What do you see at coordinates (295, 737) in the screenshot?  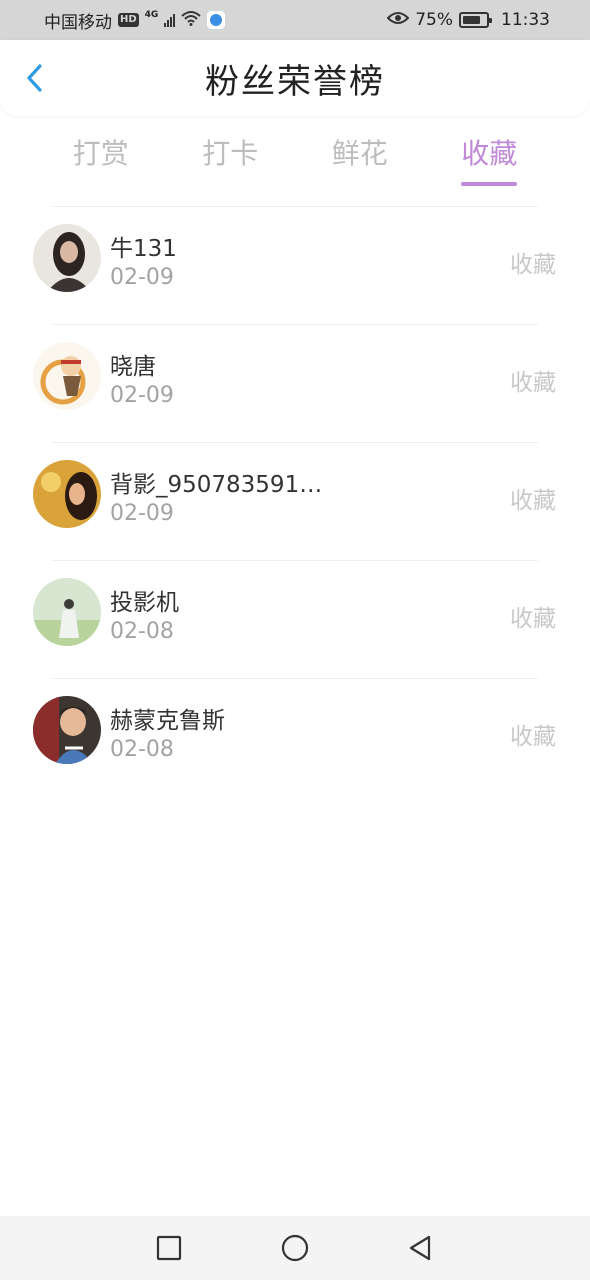 I see `list-item: 赫蒙克鲁斯 02-08 收藏` at bounding box center [295, 737].